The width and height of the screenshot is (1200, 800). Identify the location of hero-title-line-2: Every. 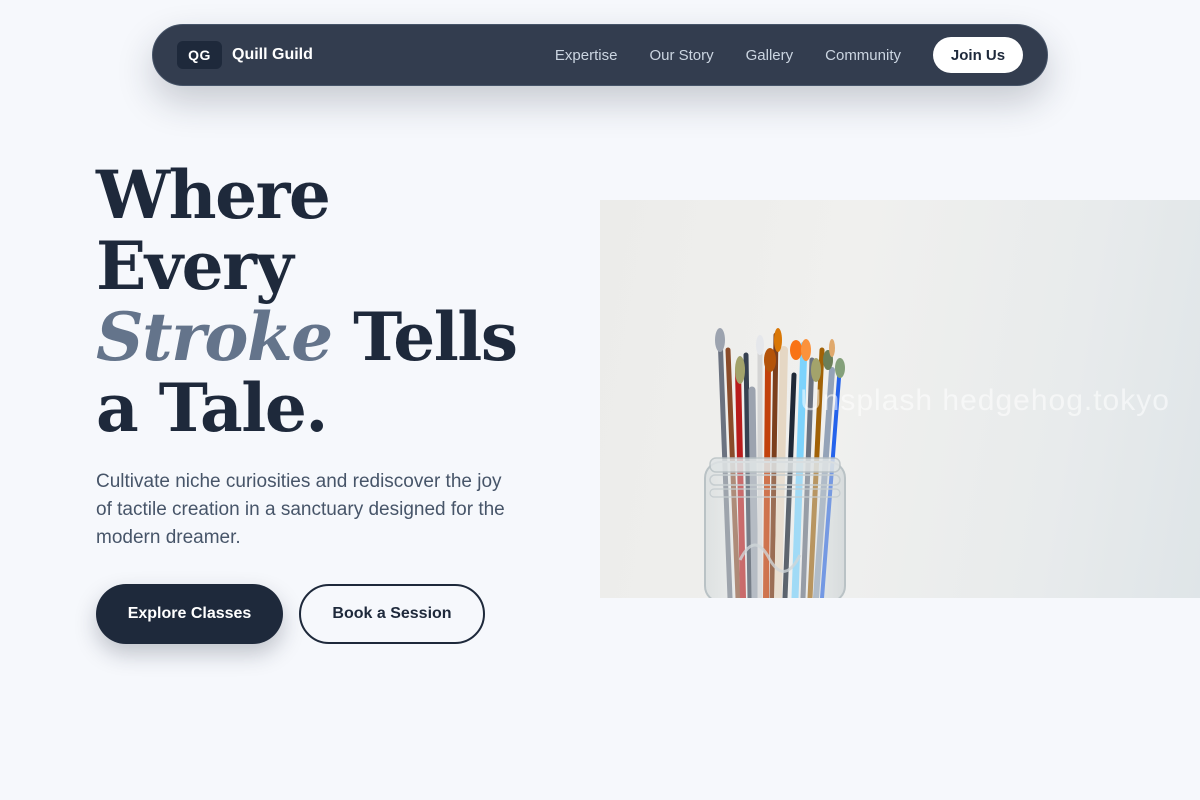
(195, 266).